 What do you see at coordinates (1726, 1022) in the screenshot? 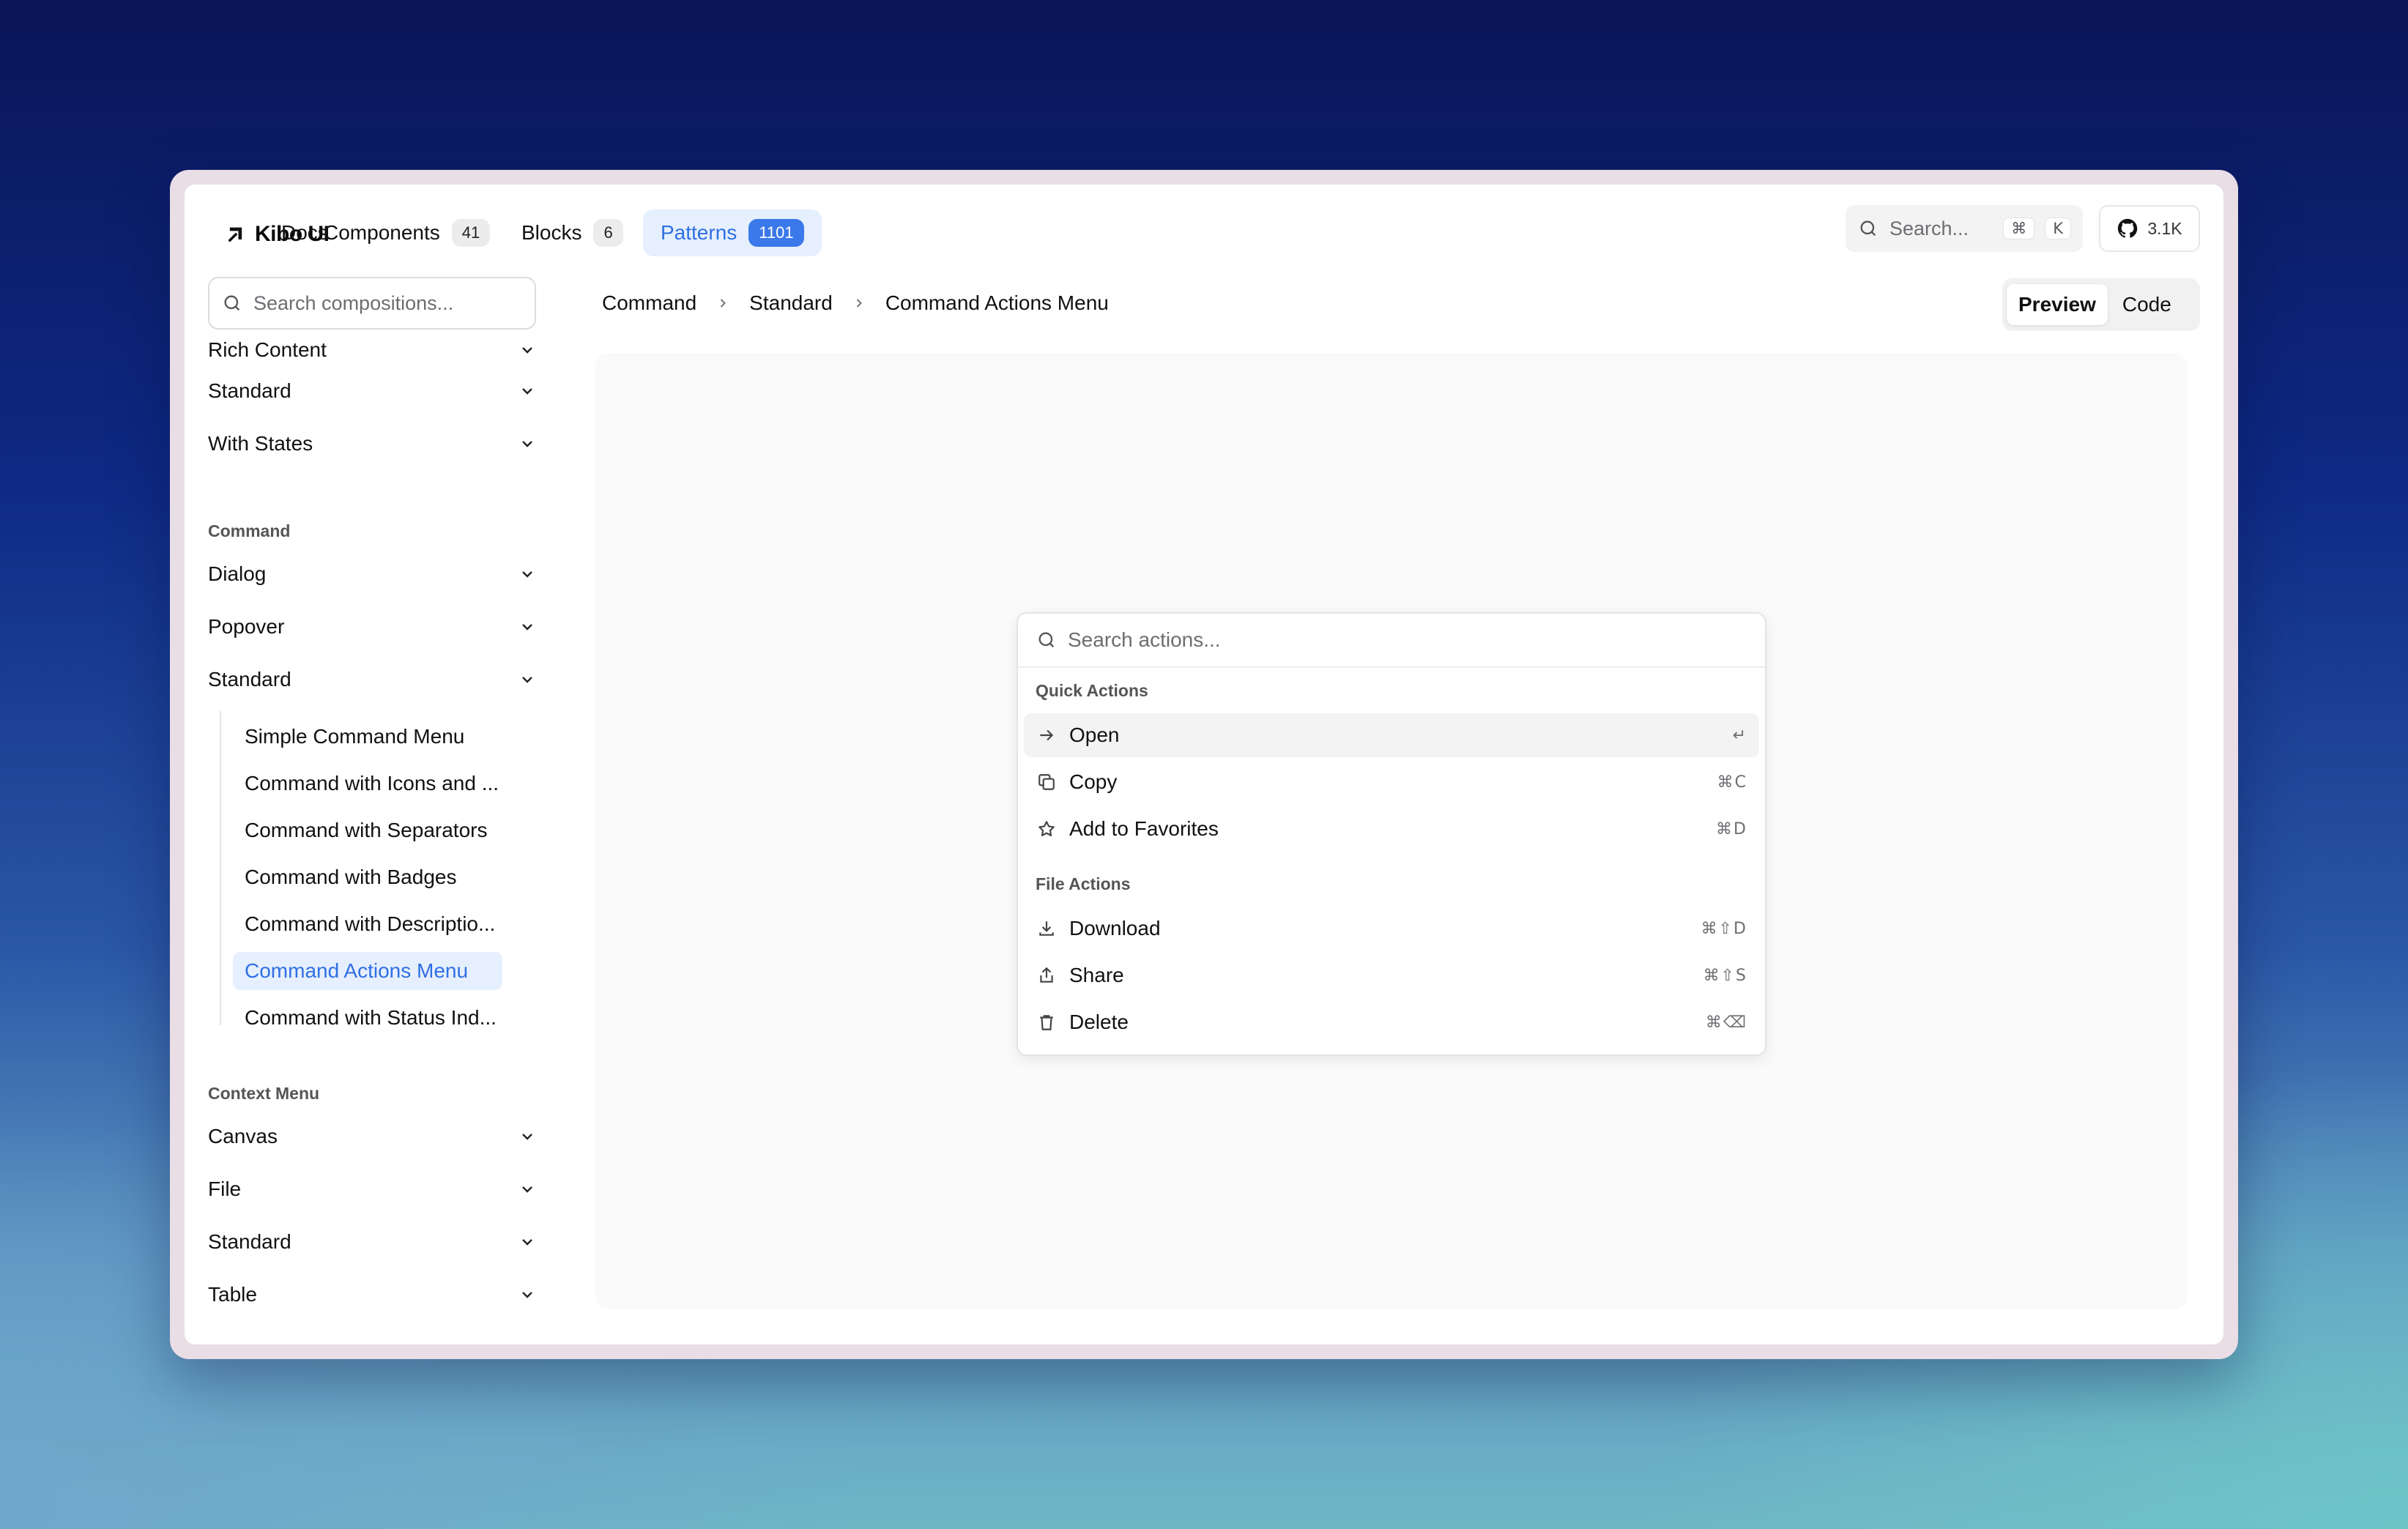
I see `command-item-shortcut: ⌘⌫` at bounding box center [1726, 1022].